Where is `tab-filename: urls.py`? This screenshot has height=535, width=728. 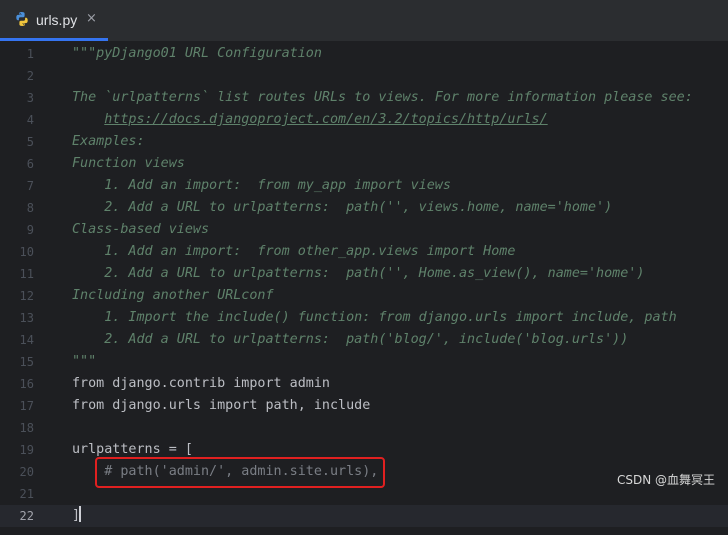
tab-filename: urls.py is located at coordinates (57, 20).